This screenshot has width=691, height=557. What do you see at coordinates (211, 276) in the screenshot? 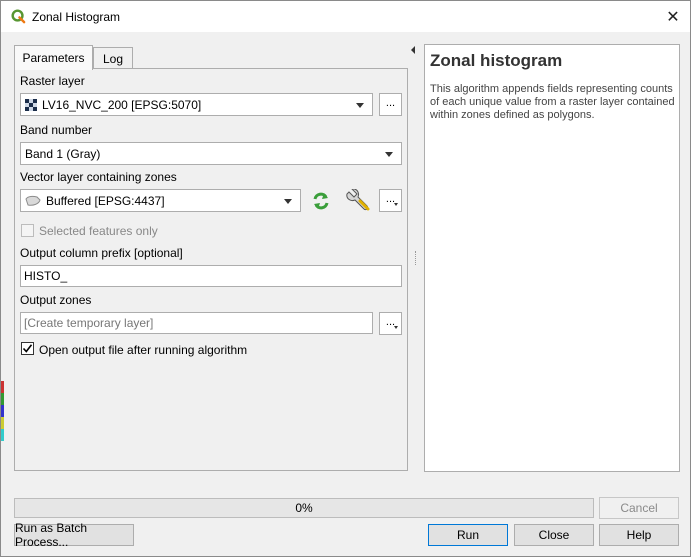
I see `prefix-input: HISTO_` at bounding box center [211, 276].